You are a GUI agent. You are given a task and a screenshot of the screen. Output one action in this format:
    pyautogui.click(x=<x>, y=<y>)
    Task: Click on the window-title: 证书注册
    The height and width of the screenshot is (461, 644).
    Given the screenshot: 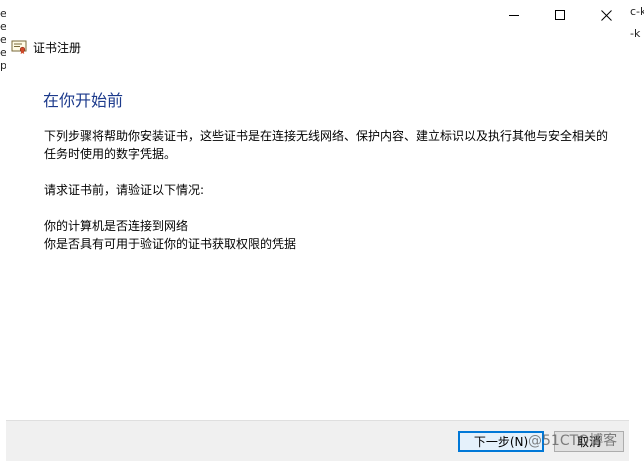 What is the action you would take?
    pyautogui.click(x=57, y=47)
    